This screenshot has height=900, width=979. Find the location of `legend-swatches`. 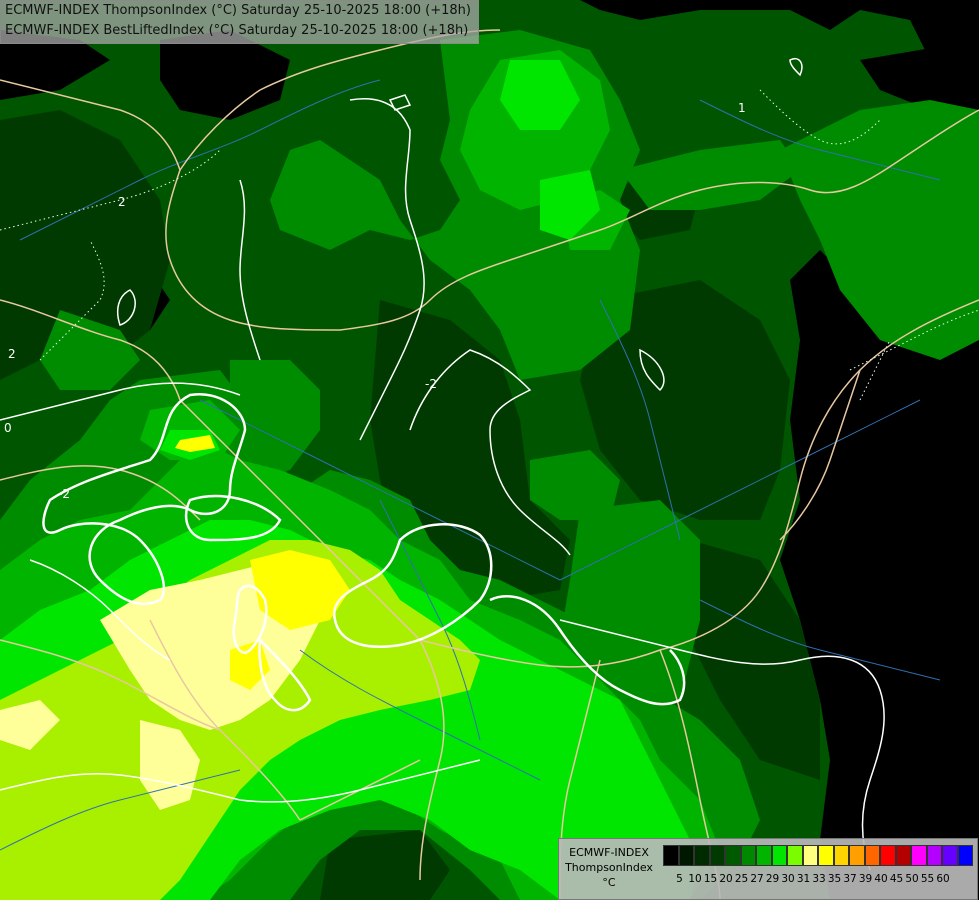

legend-swatches is located at coordinates (818, 855).